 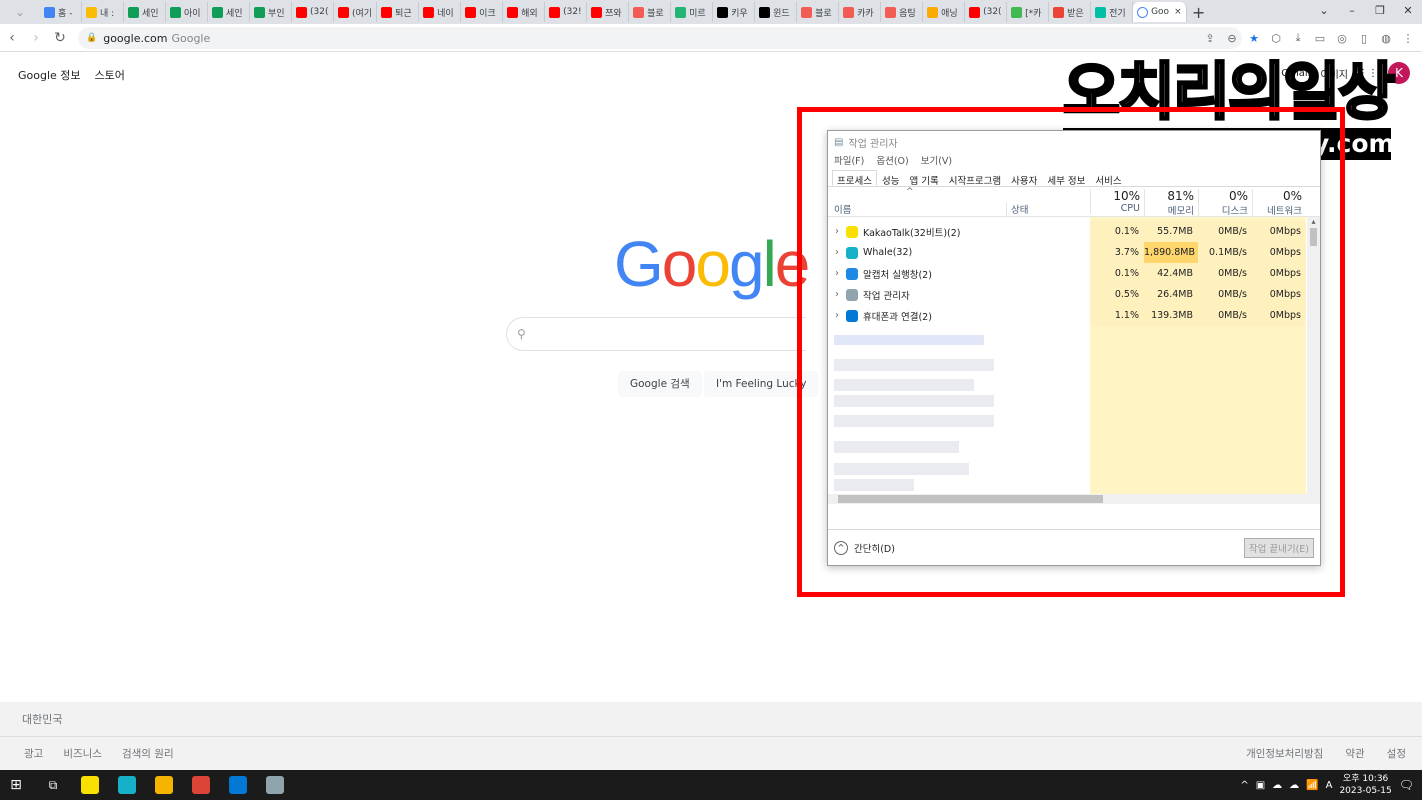 I want to click on ads-link: 광고, so click(x=33, y=753).